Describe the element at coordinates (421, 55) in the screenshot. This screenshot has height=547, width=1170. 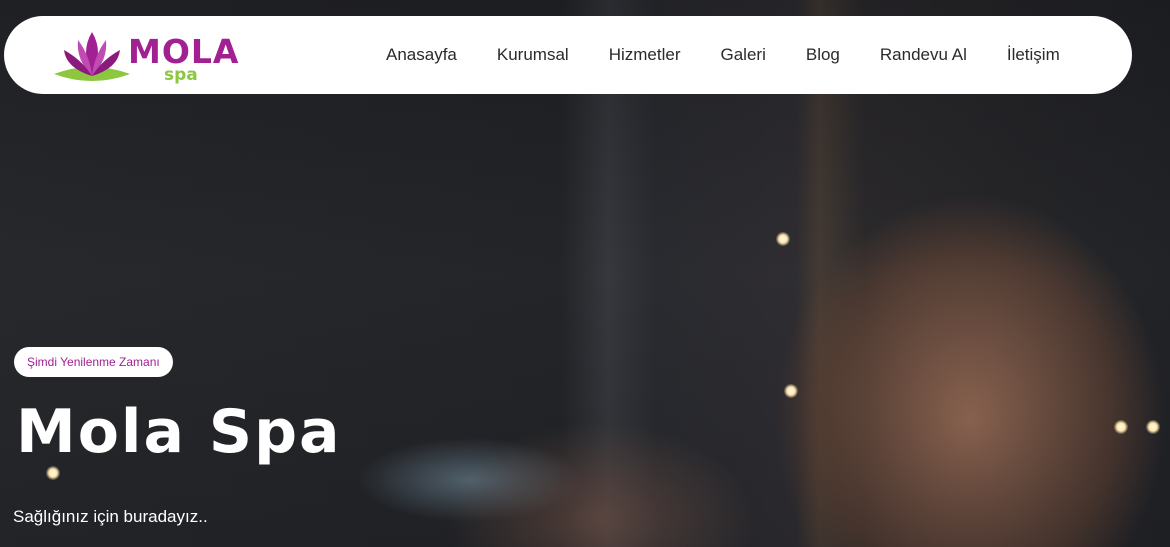
I see `nav-item-anasayfa: Anasayfa` at that location.